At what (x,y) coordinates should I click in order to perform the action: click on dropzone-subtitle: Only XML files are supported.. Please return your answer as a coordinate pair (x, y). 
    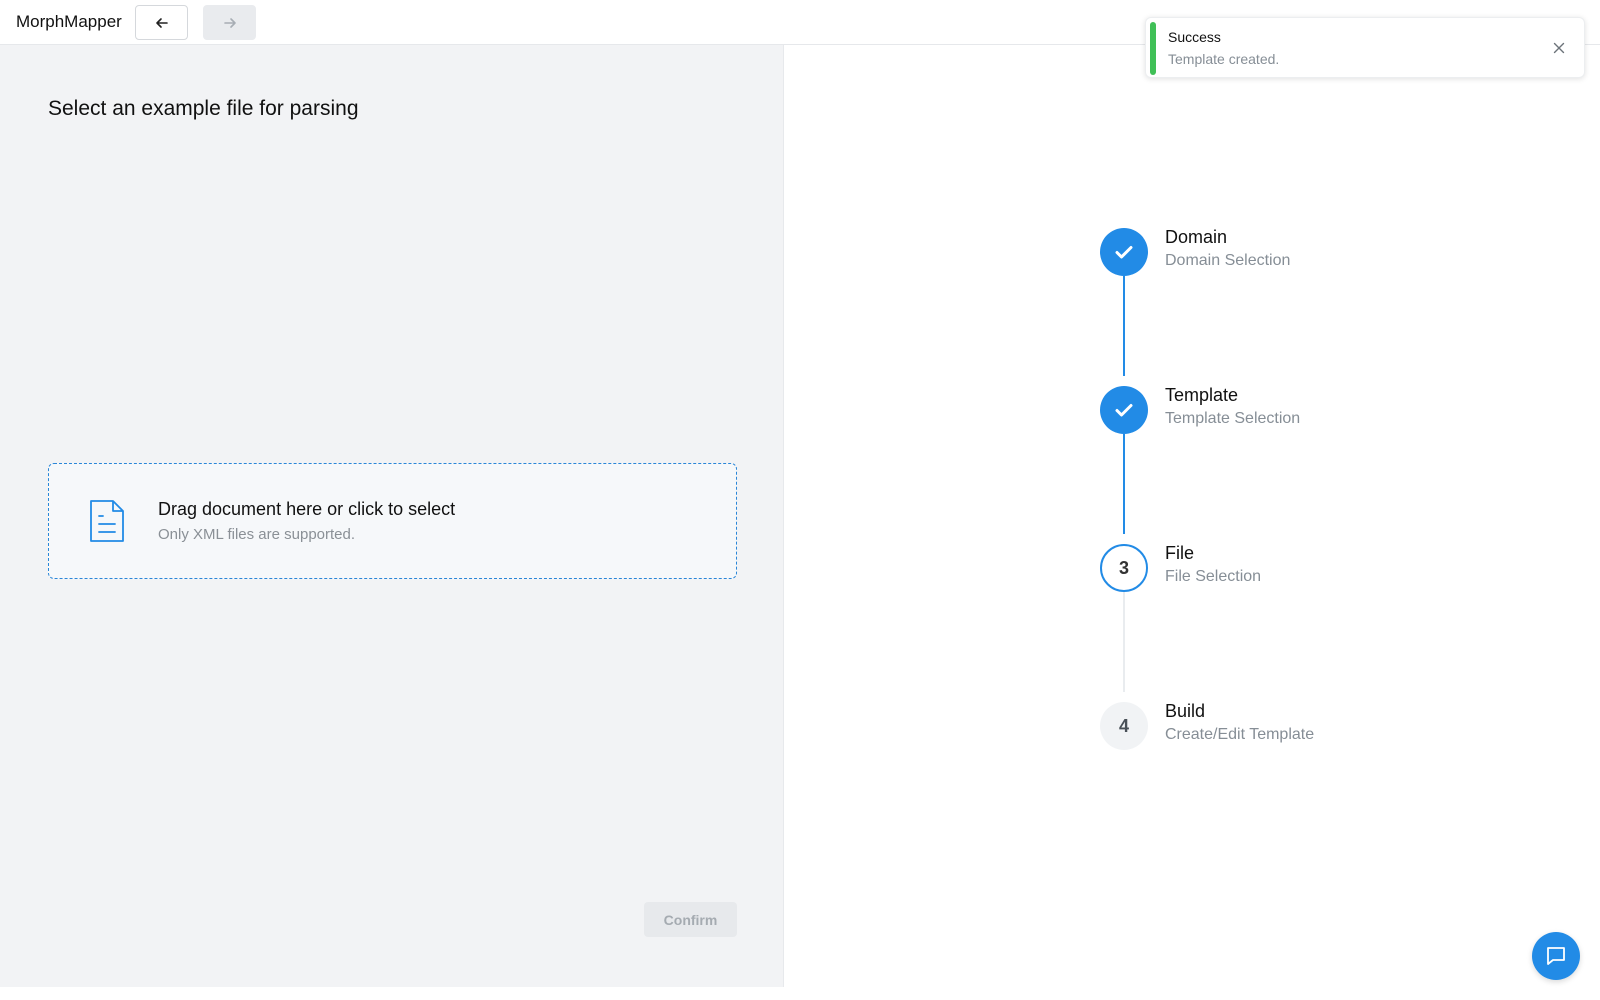
    Looking at the image, I should click on (257, 534).